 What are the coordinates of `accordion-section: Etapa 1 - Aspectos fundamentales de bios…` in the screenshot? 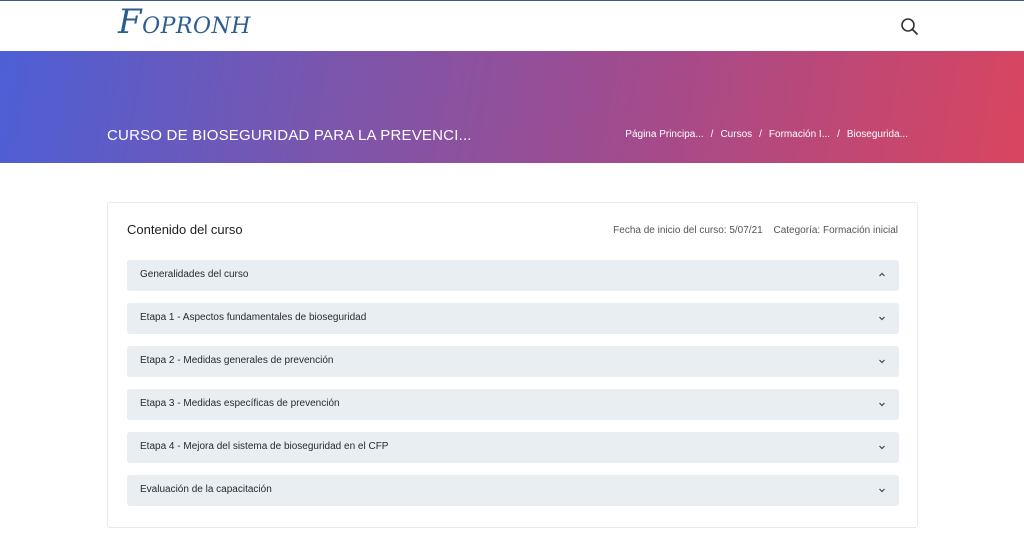 It's located at (513, 318).